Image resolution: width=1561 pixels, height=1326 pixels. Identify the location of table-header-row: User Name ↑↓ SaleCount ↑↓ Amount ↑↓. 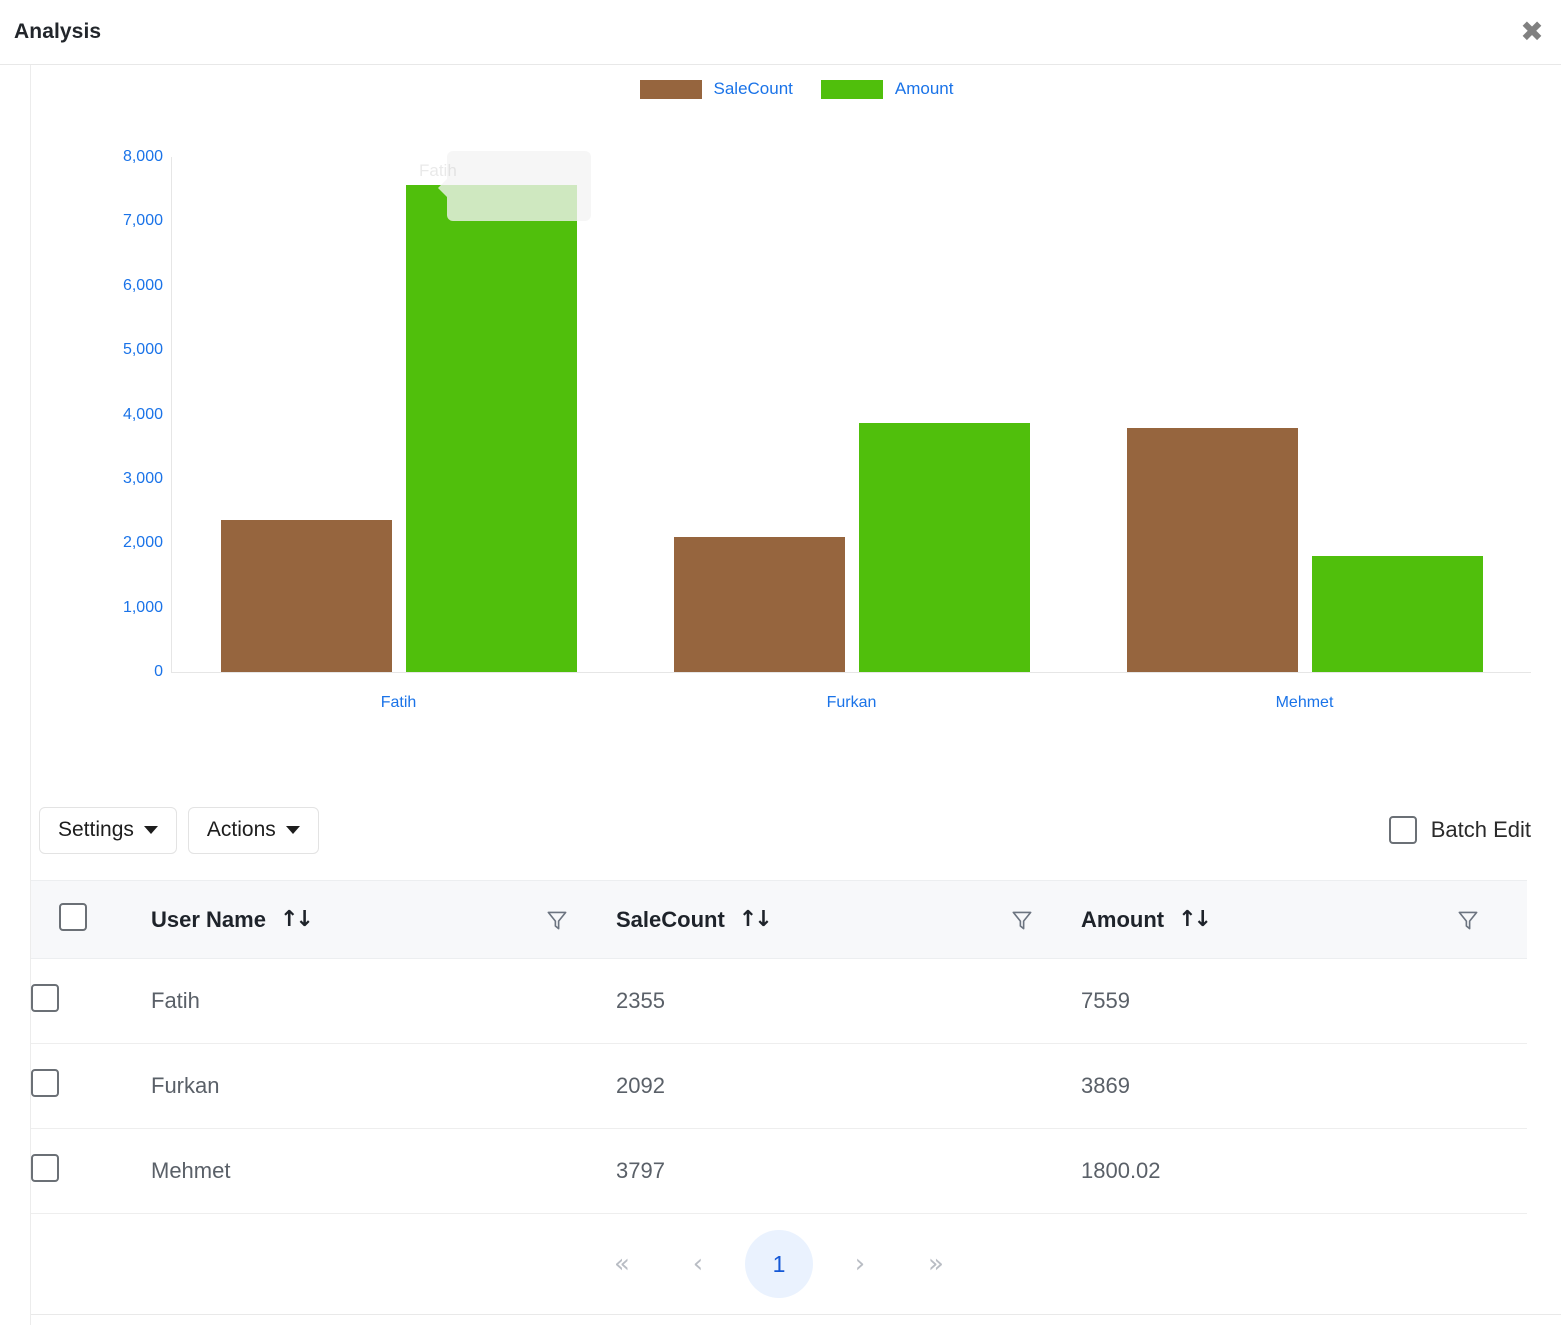
(779, 919).